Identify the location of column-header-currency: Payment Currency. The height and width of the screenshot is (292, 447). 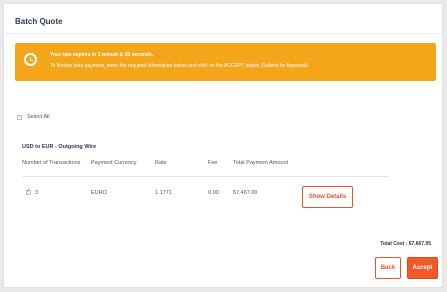
(114, 163).